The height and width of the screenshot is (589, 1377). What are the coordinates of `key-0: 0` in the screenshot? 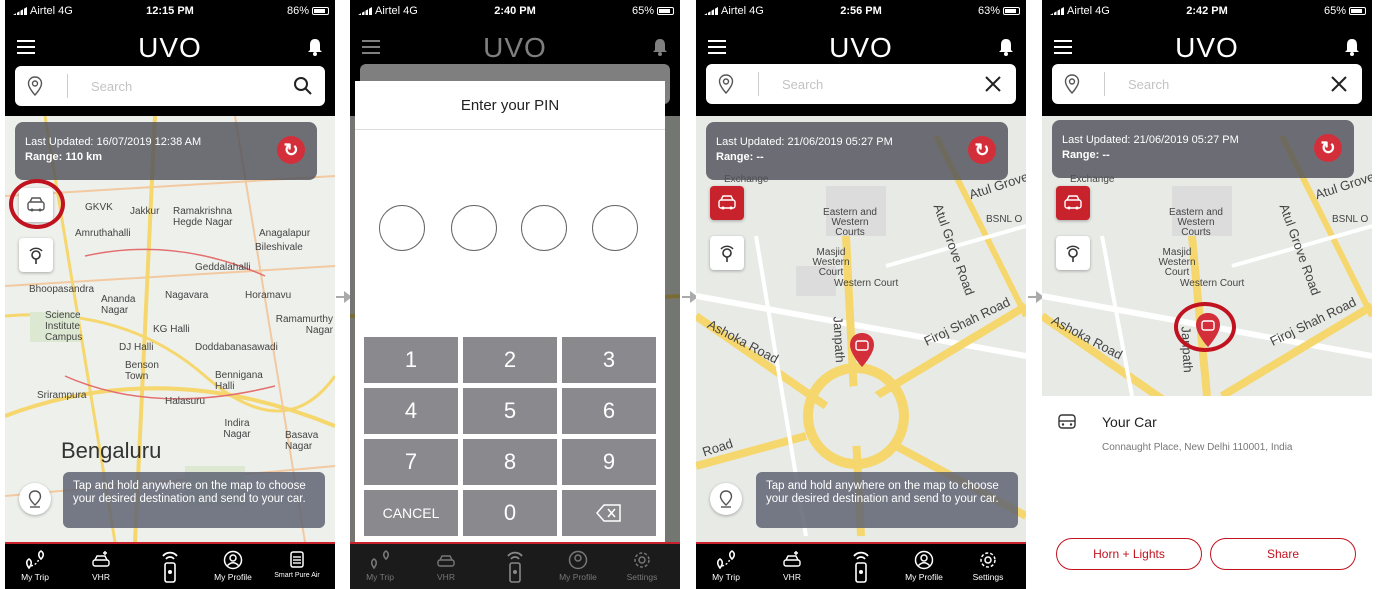 It's located at (510, 513).